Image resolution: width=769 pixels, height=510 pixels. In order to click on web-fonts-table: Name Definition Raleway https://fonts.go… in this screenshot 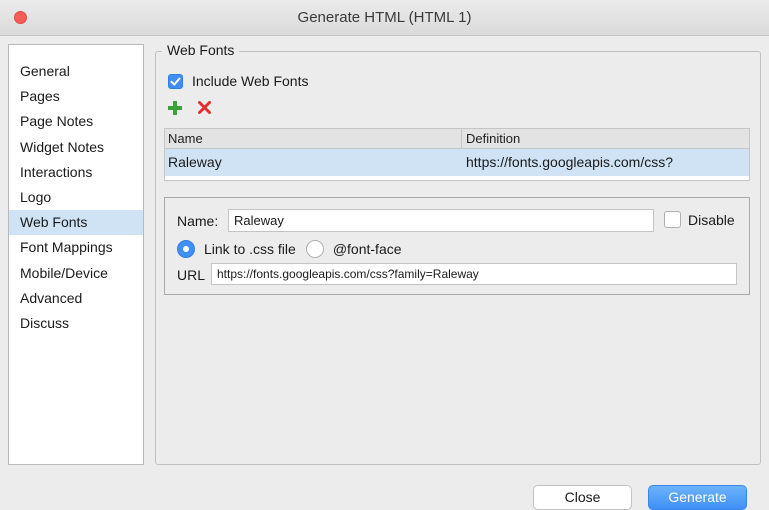, I will do `click(457, 154)`.